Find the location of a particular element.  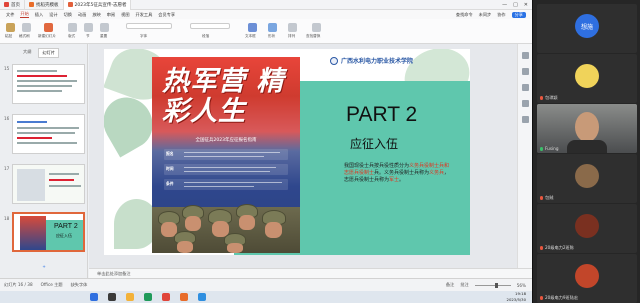

participant-video-tile: Fusing is located at coordinates (587, 128).